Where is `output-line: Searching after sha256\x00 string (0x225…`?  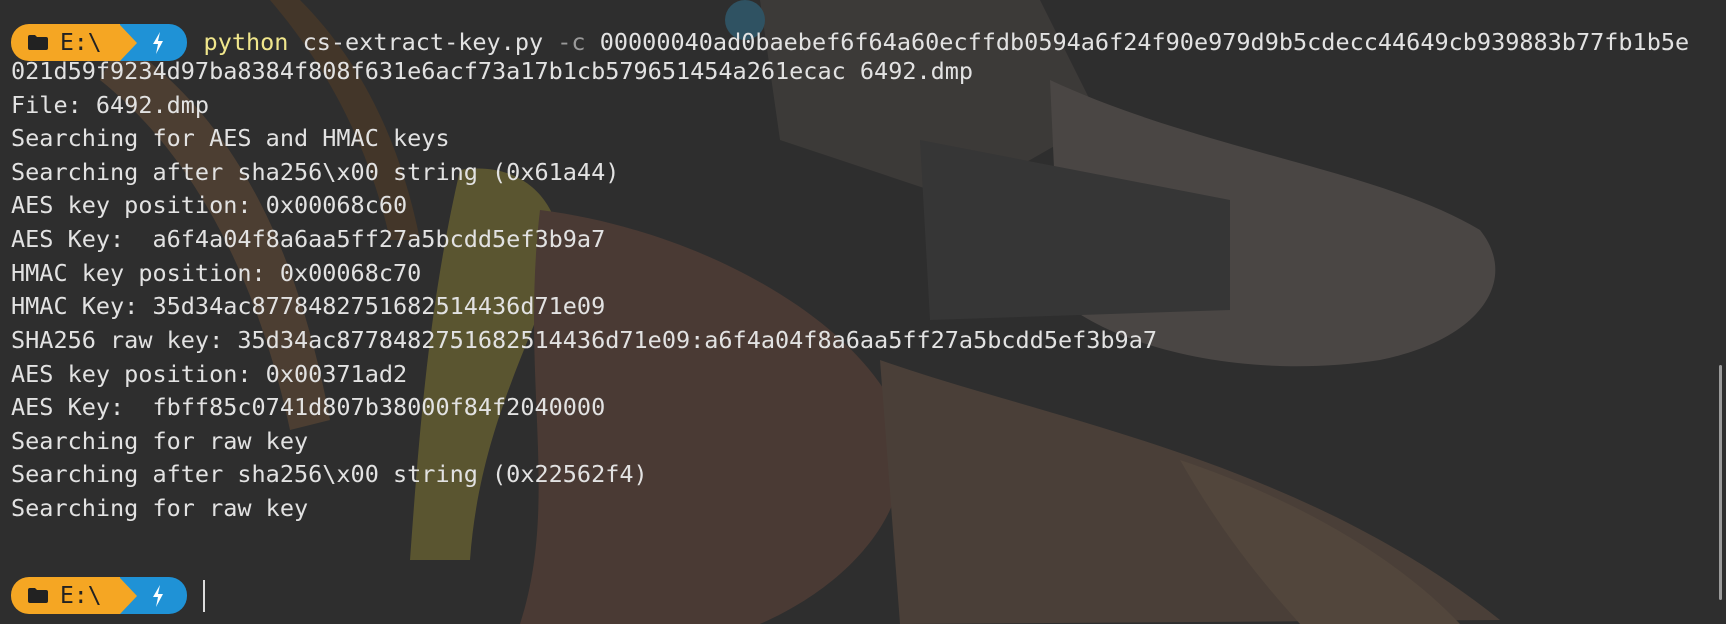 output-line: Searching after sha256\x00 string (0x225… is located at coordinates (329, 474).